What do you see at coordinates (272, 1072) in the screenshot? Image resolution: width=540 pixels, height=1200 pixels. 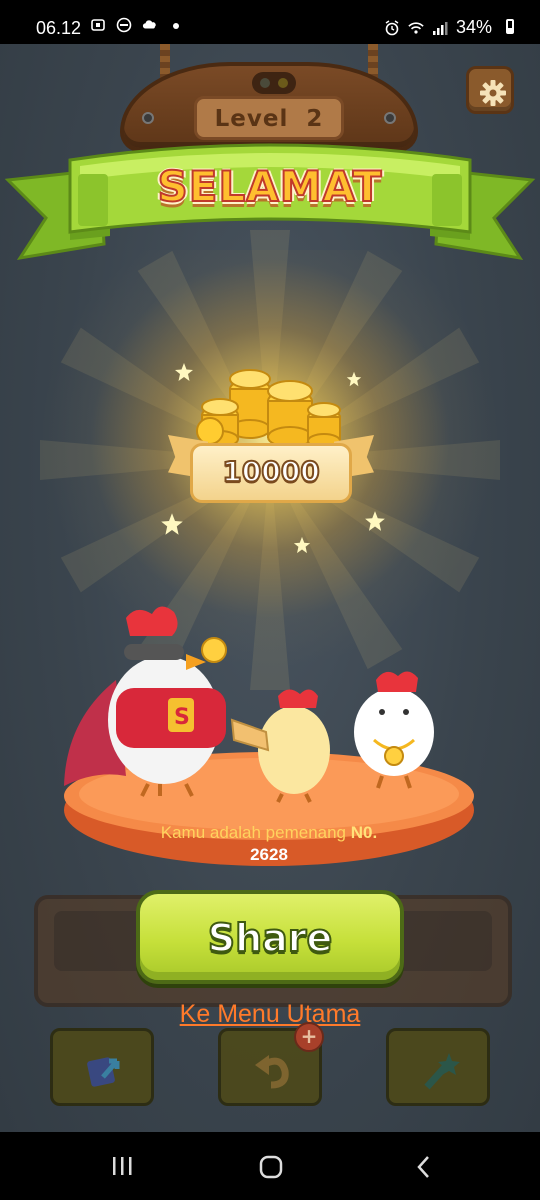 I see `undo-icon` at bounding box center [272, 1072].